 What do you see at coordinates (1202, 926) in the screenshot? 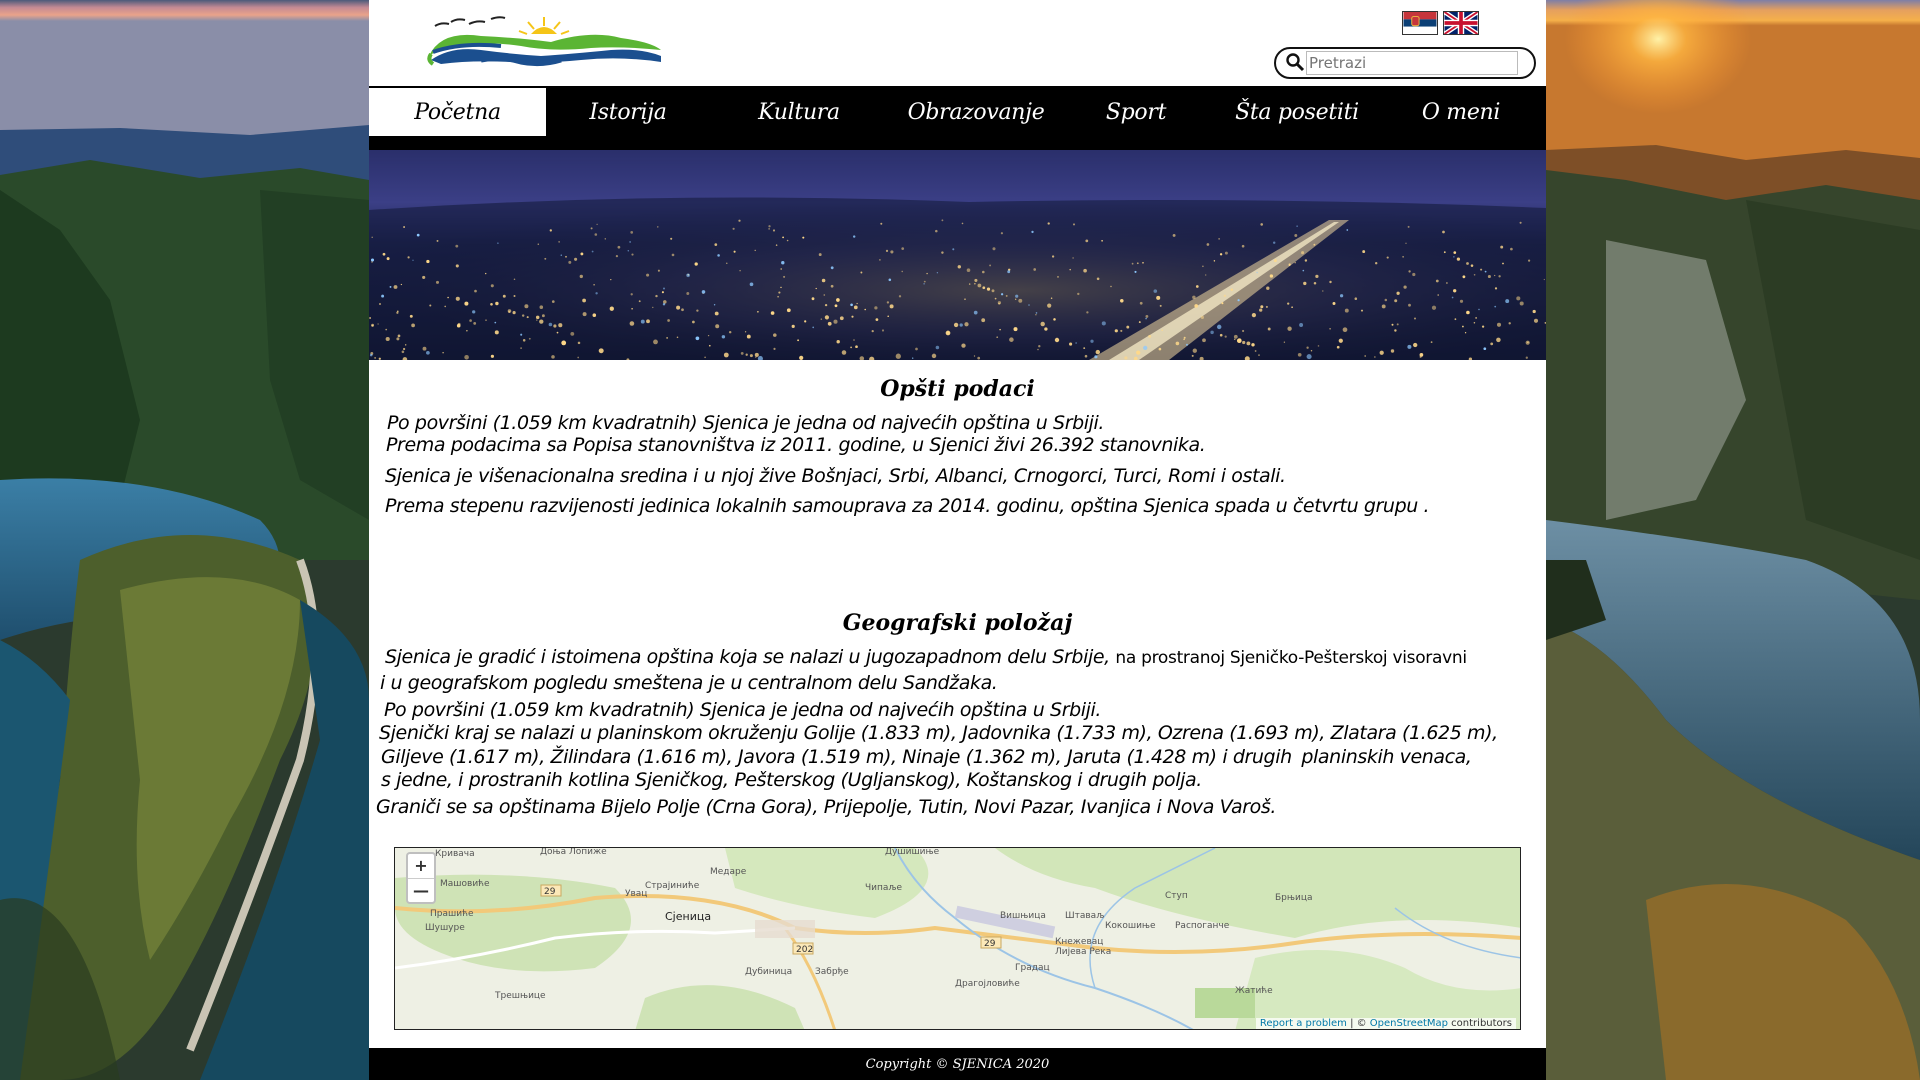
I see `map-place-label: Распоганче` at bounding box center [1202, 926].